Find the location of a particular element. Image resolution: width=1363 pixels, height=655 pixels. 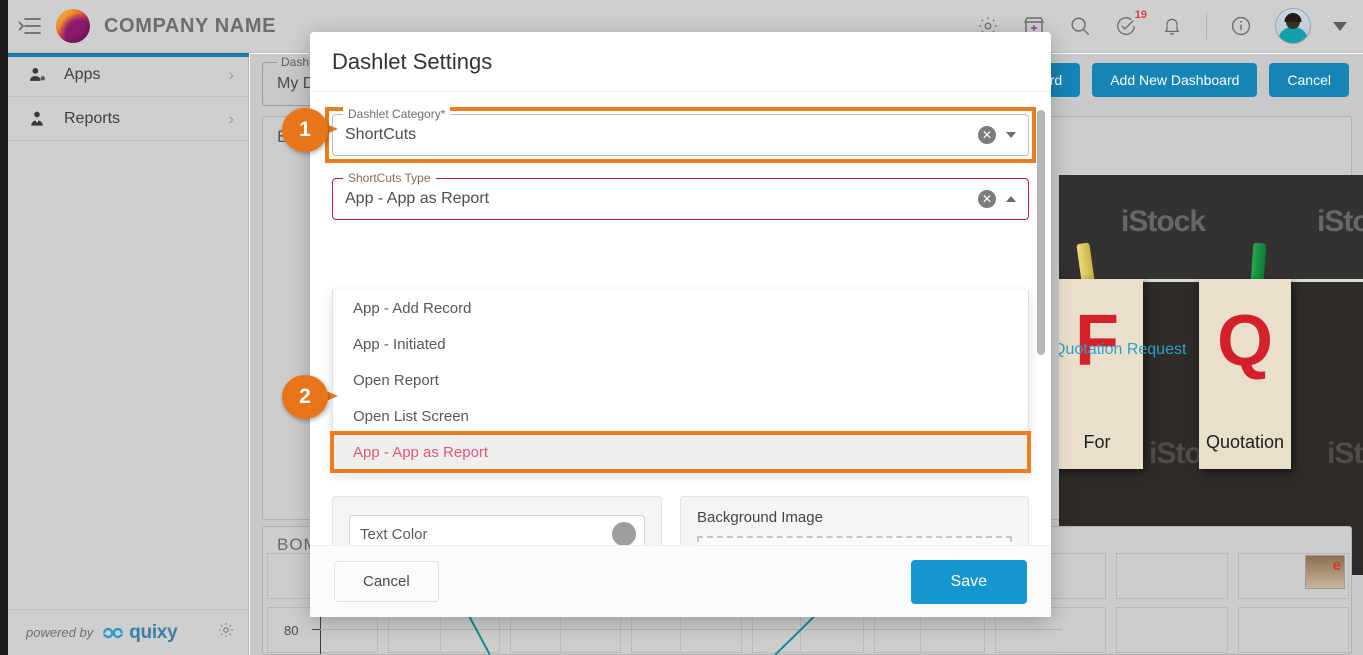

photo-card-left: F For is located at coordinates (1101, 374).